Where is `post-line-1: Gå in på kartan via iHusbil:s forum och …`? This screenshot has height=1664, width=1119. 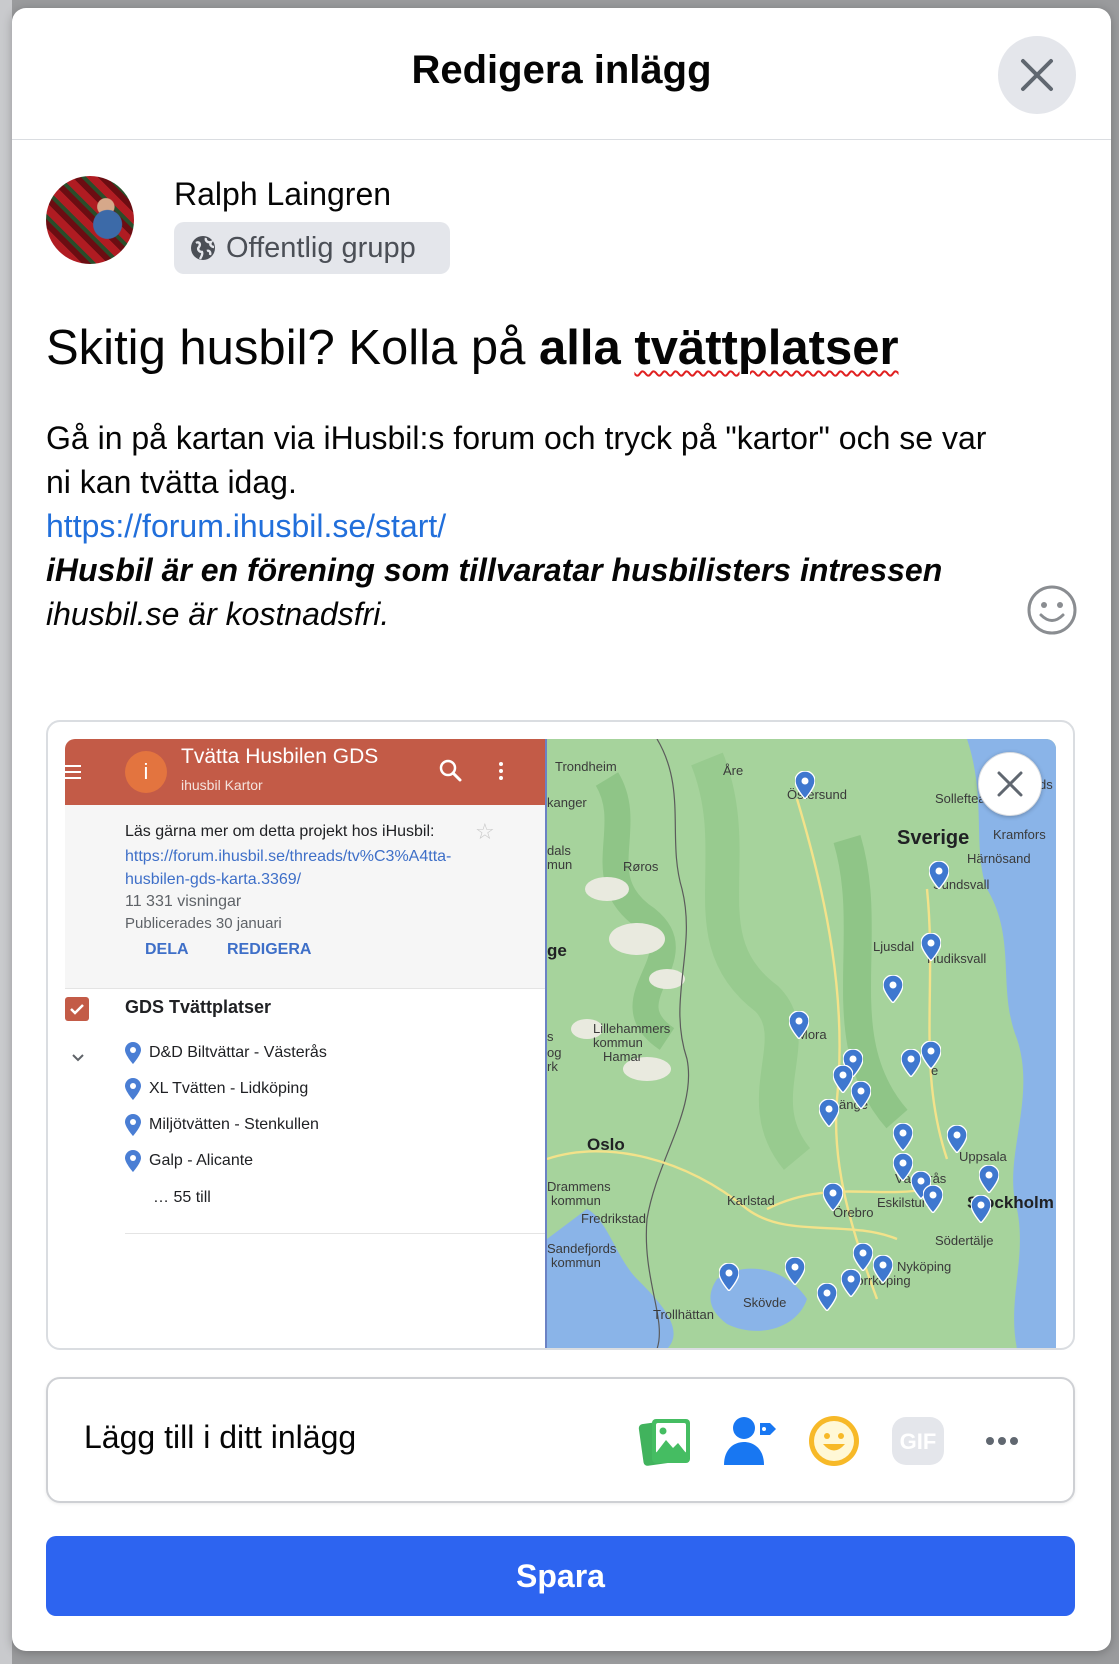 post-line-1: Gå in på kartan via iHusbil:s forum och … is located at coordinates (516, 438).